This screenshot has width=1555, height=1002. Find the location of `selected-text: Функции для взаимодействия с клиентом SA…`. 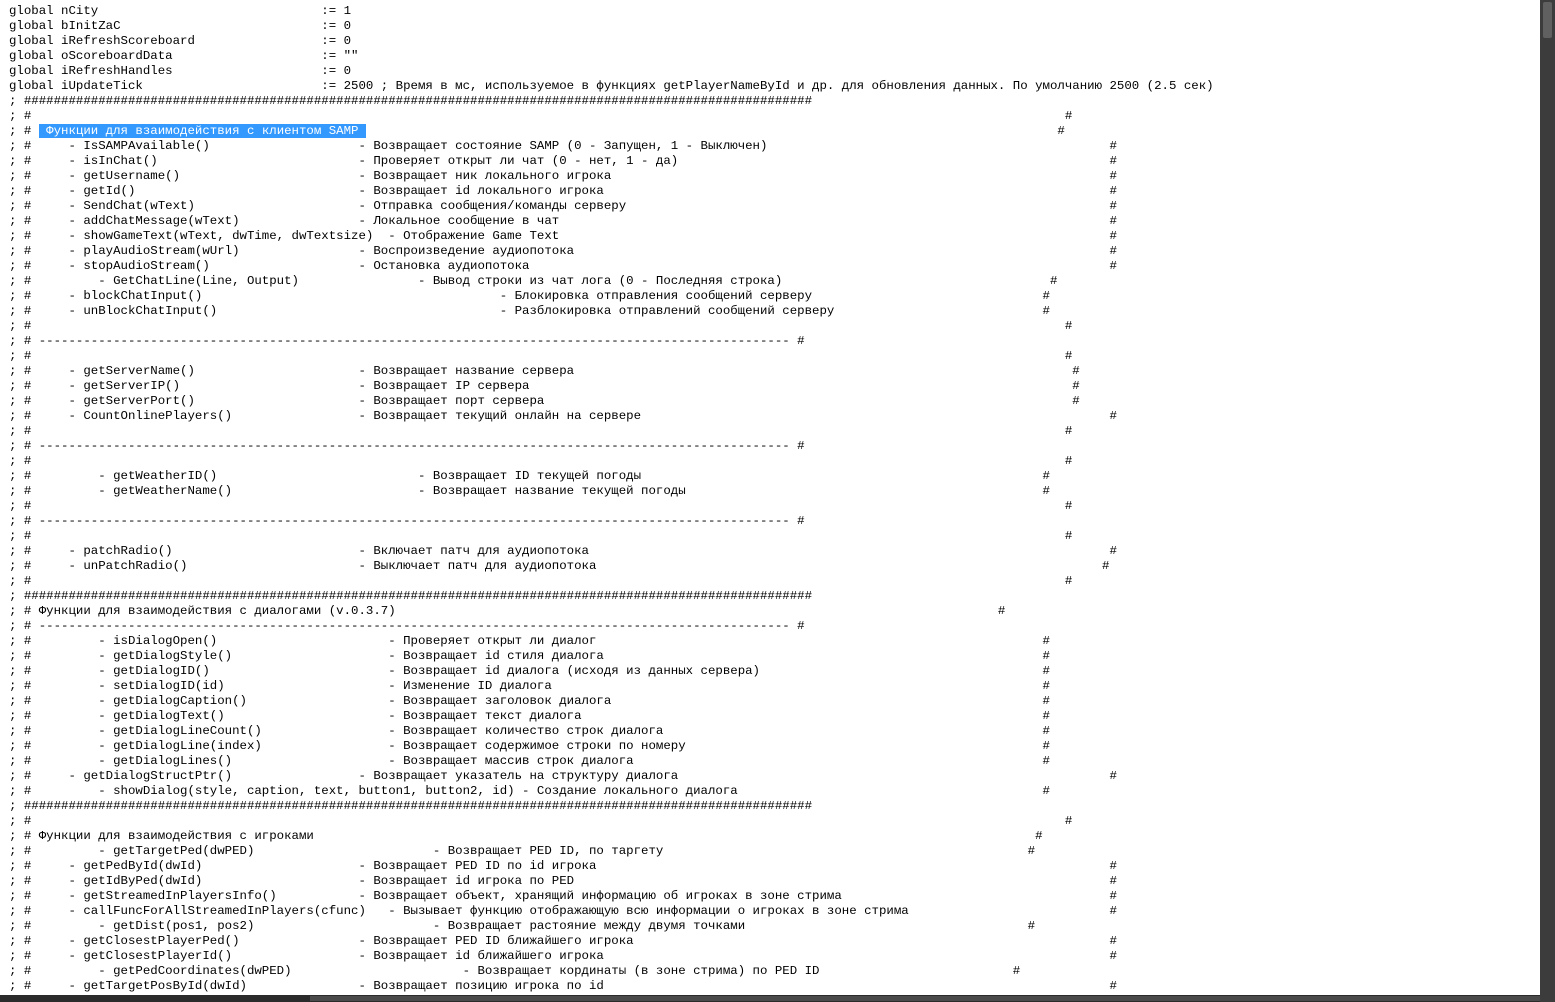

selected-text: Функции для взаимодействия с клиентом SA… is located at coordinates (202, 131).